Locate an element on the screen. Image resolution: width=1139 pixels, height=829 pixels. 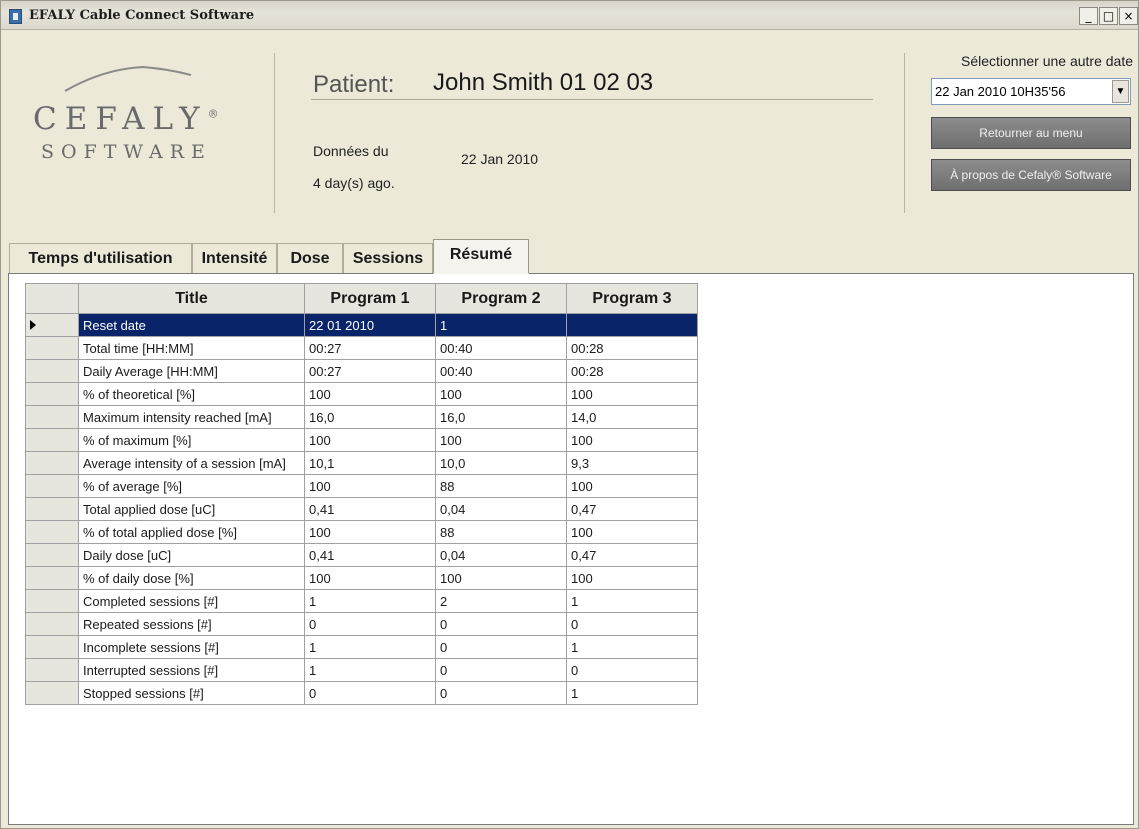
table-cell-program-1: 10,1 is located at coordinates (370, 463).